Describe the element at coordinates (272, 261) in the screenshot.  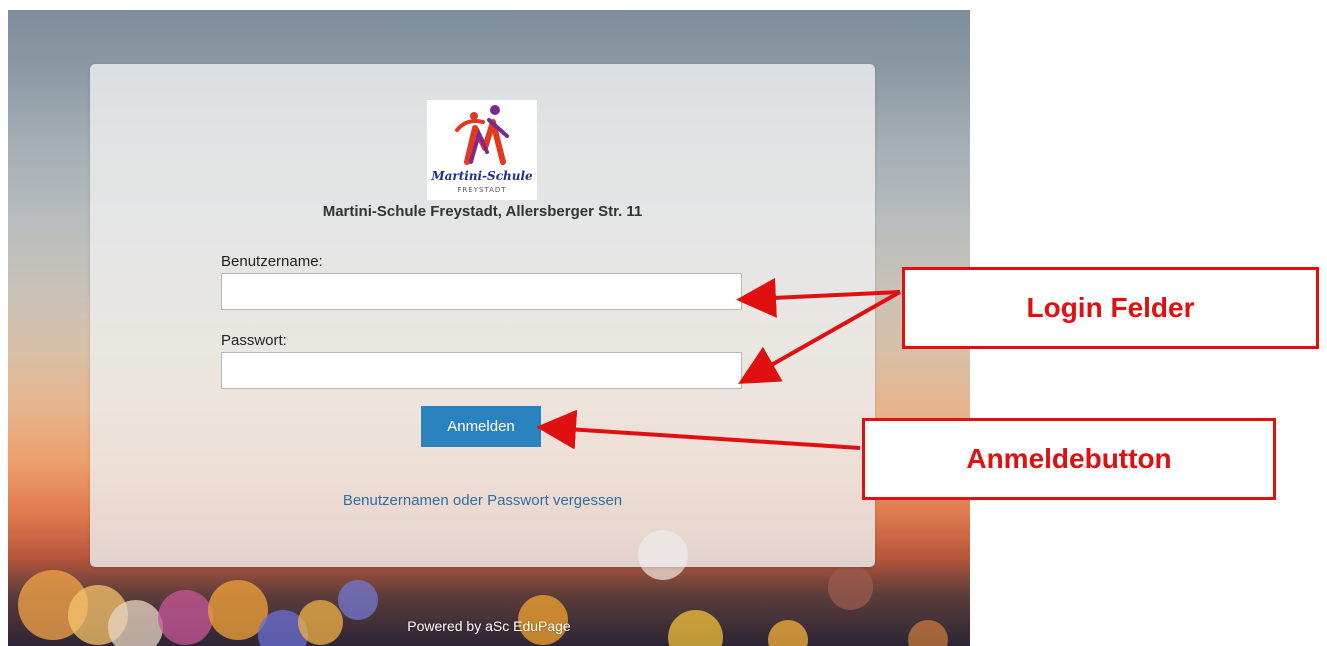
I see `username-label: Benutzername:` at that location.